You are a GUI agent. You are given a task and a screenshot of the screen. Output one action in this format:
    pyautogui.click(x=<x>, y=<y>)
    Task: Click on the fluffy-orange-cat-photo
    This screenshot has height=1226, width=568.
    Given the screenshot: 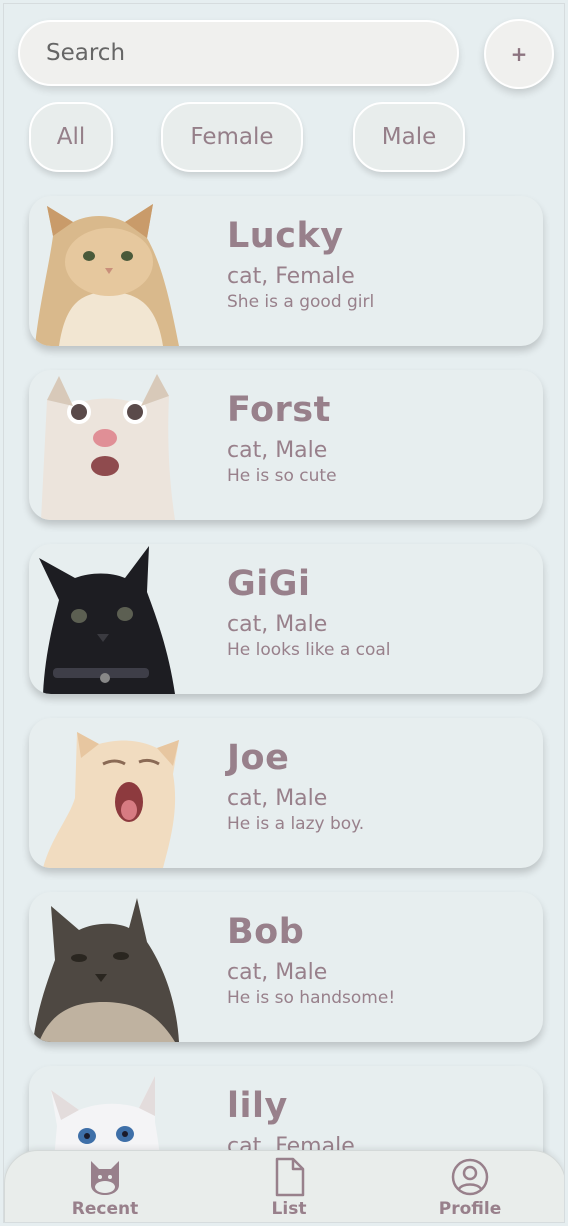 What is the action you would take?
    pyautogui.click(x=107, y=275)
    